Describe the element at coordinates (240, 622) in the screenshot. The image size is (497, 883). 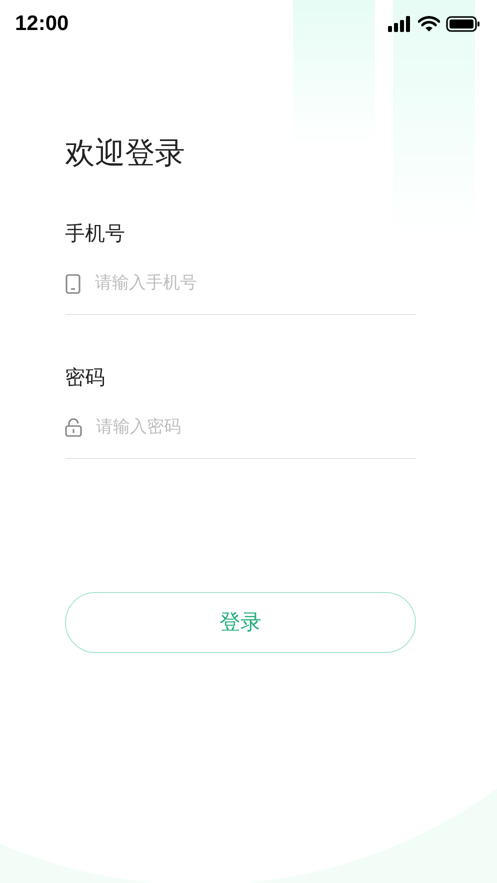
I see `login-button: 登录` at that location.